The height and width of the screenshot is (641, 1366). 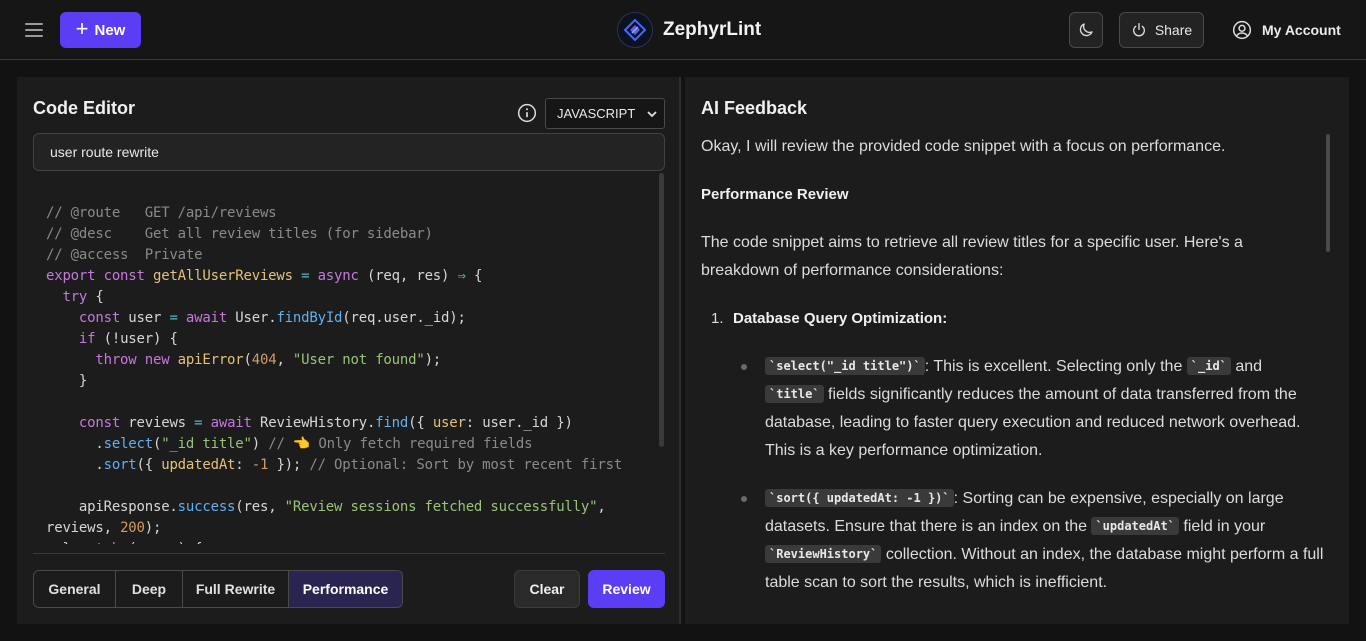 What do you see at coordinates (75, 589) in the screenshot?
I see `tab-general: General` at bounding box center [75, 589].